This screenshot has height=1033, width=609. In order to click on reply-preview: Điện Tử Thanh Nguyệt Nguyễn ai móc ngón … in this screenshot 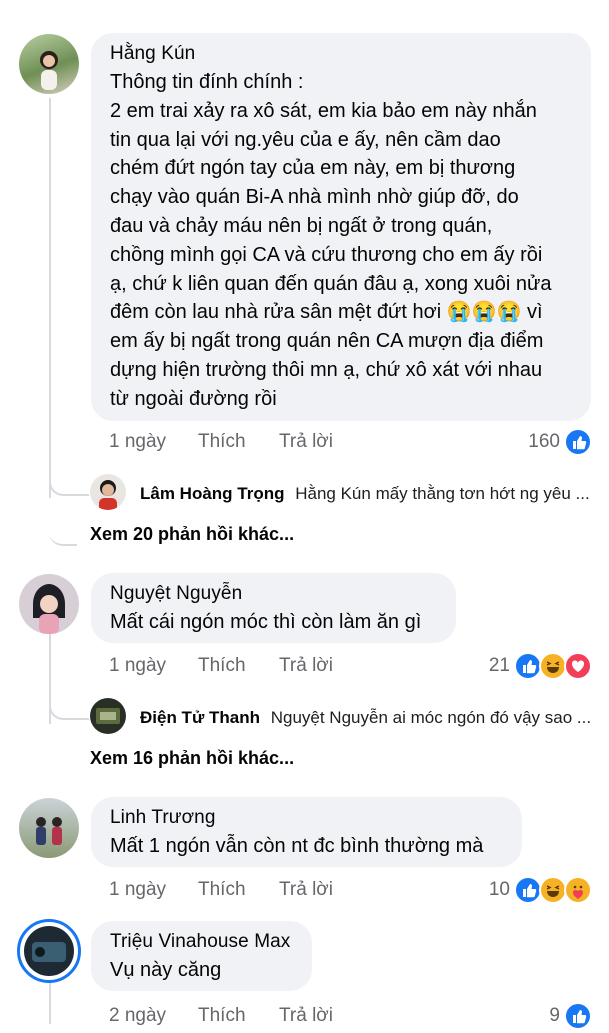, I will do `click(365, 718)`.